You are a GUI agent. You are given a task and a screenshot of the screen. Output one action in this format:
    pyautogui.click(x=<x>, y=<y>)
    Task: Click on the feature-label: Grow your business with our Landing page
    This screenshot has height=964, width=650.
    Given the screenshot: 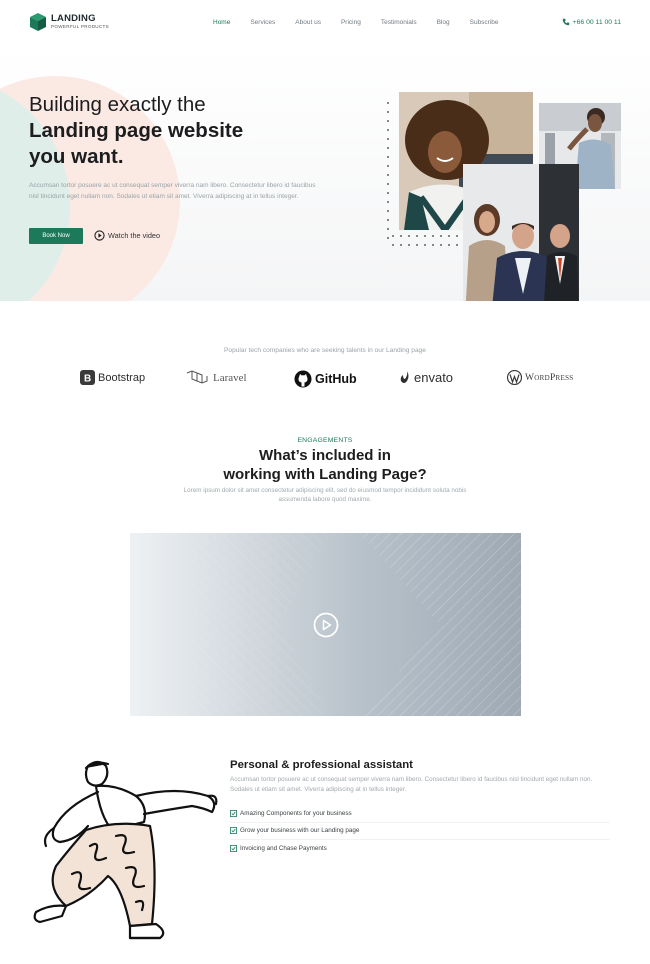 What is the action you would take?
    pyautogui.click(x=300, y=831)
    